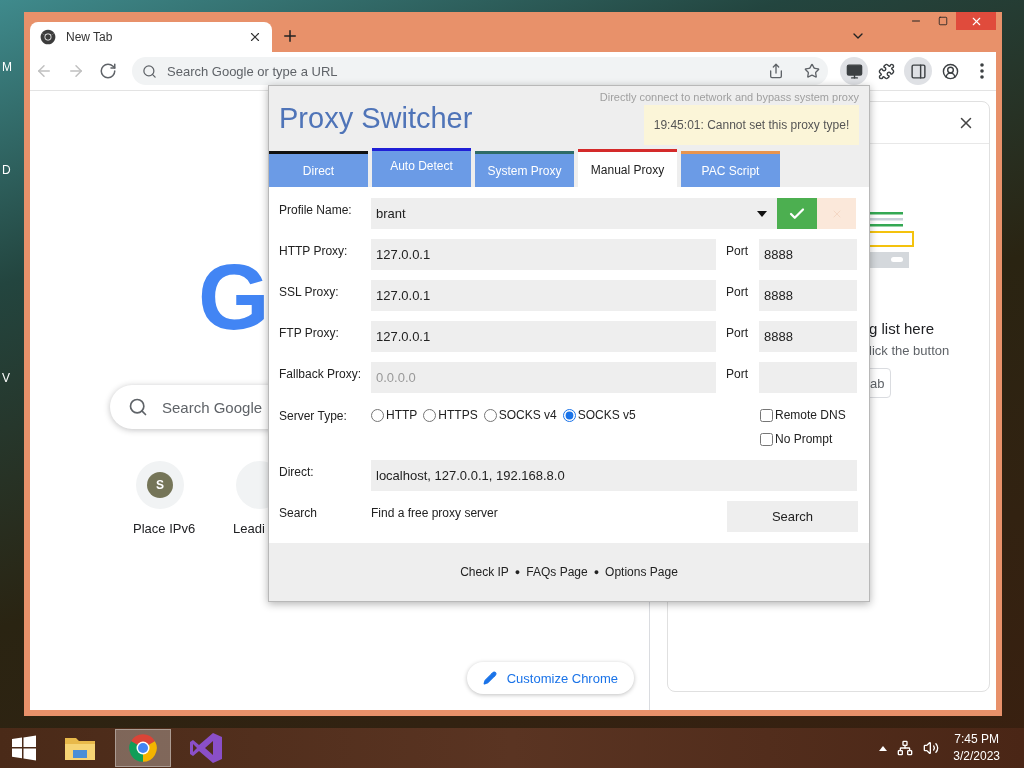 This screenshot has height=768, width=1024. What do you see at coordinates (6, 378) in the screenshot?
I see `desktop-icon-label: V` at bounding box center [6, 378].